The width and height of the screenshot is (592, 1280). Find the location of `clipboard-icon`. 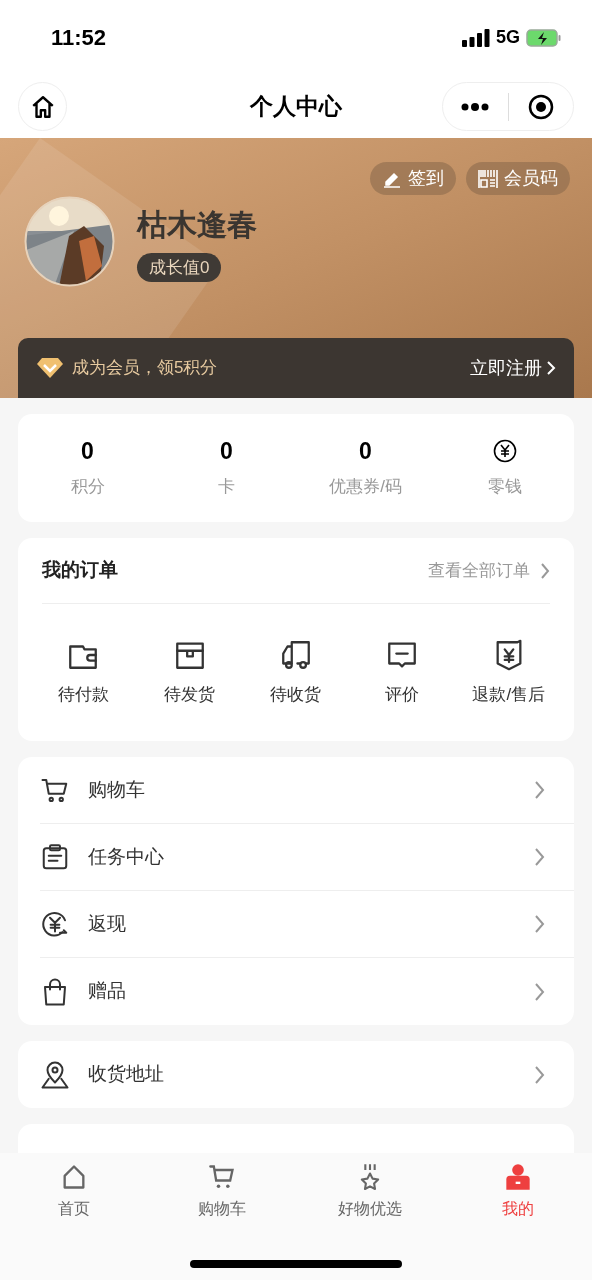

clipboard-icon is located at coordinates (55, 857).